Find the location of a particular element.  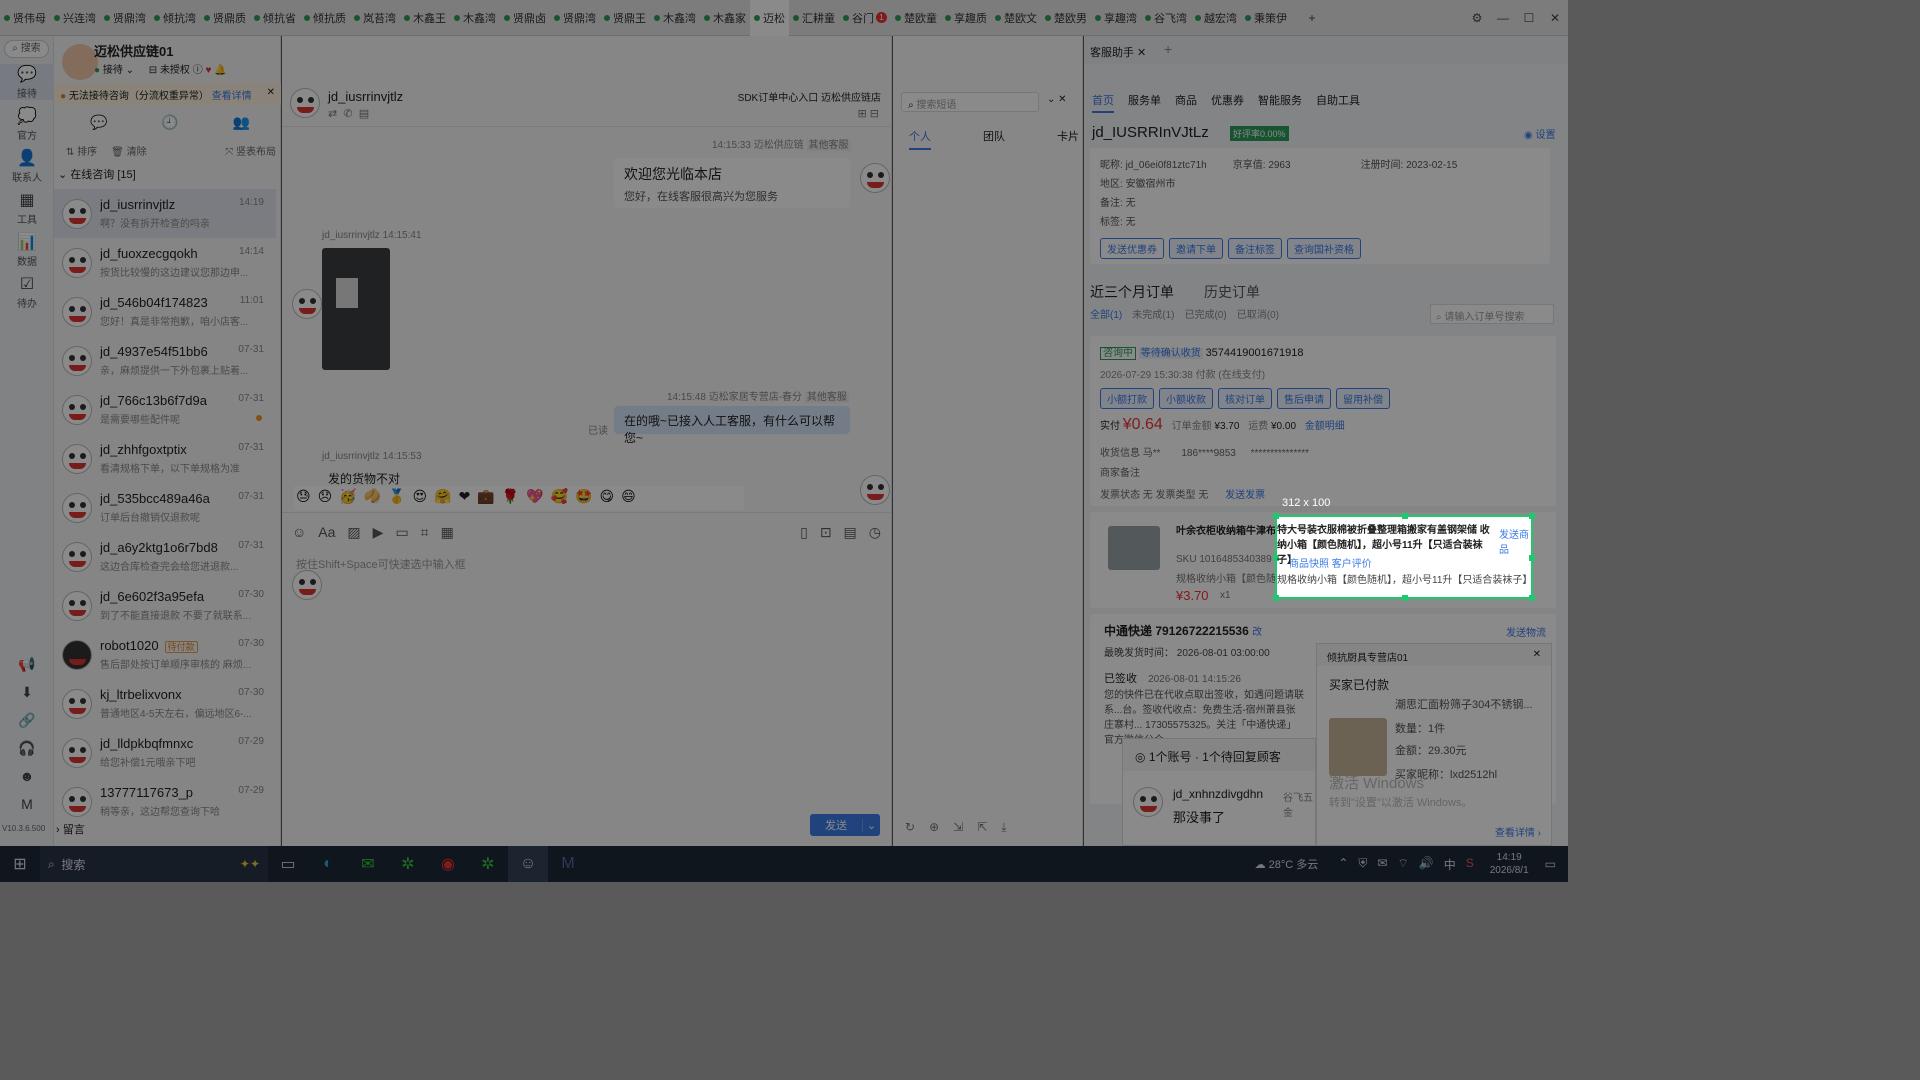

taskbar-clock: 14:19 2026/8/1 is located at coordinates (1509, 864).